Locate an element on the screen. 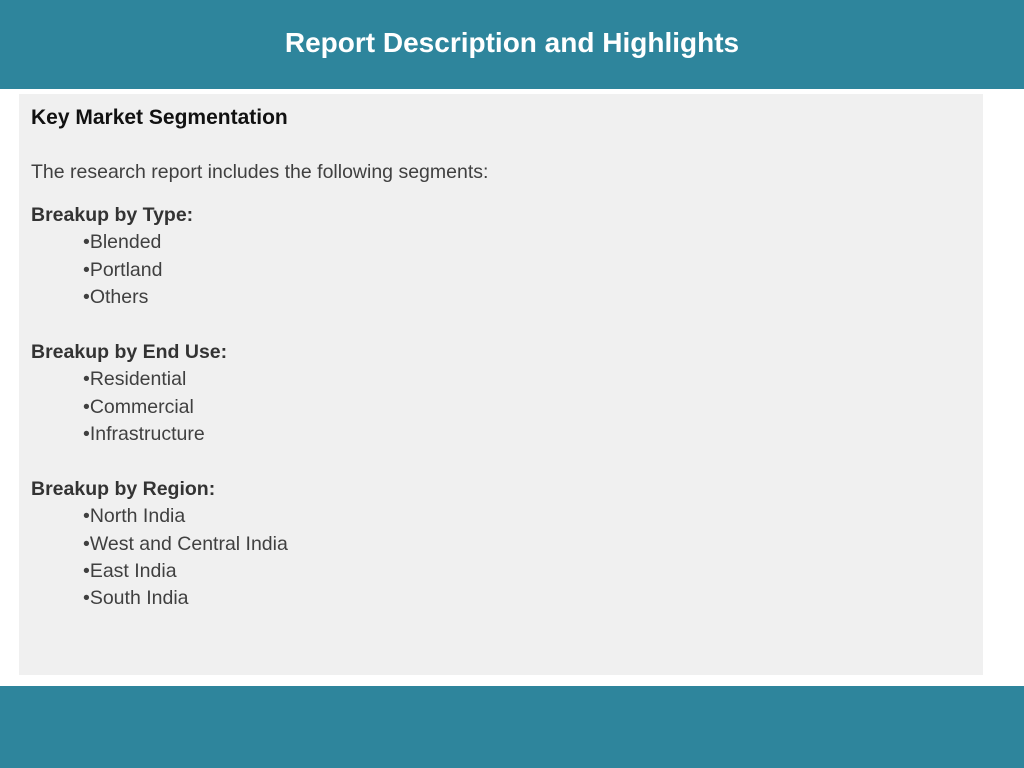 The image size is (1024, 768). section-heading: Key Market Segmentation is located at coordinates (159, 117).